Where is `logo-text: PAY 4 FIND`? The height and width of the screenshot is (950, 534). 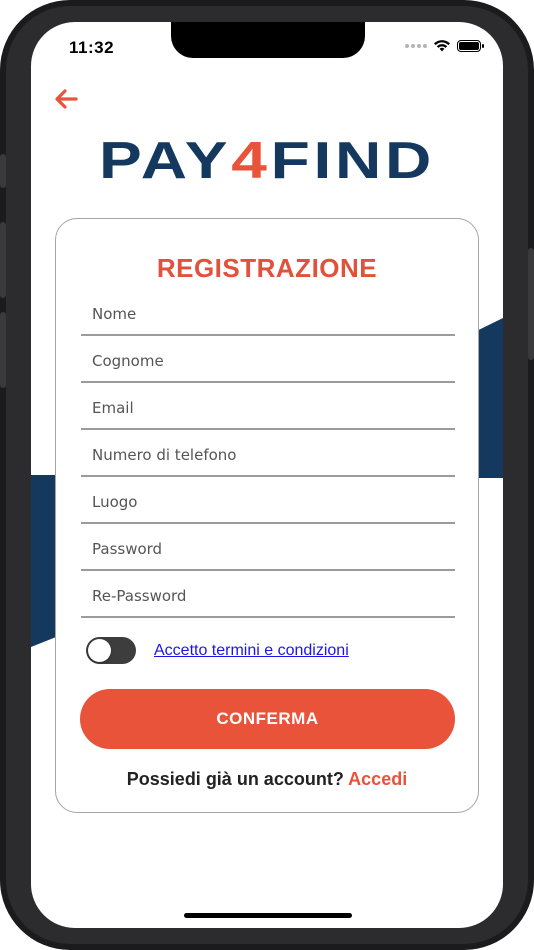 logo-text: PAY 4 FIND is located at coordinates (267, 159).